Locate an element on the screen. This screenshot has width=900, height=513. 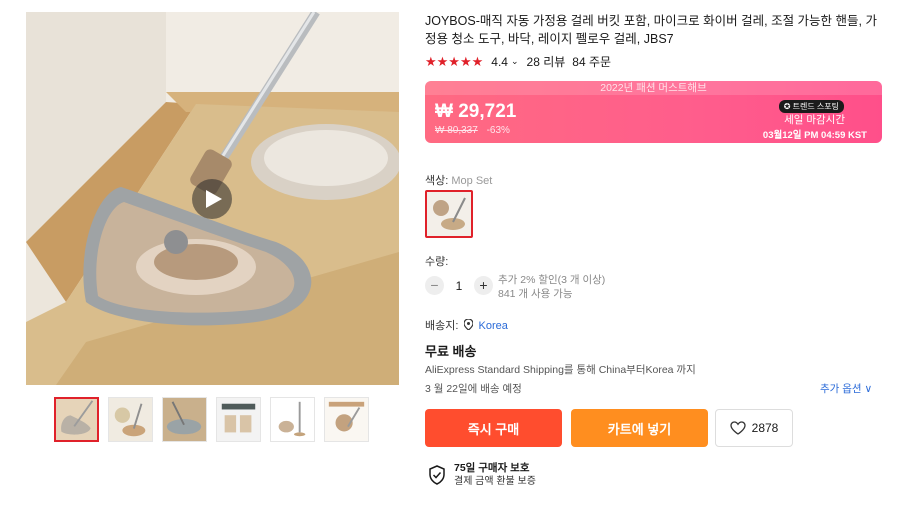
quantity-label: 수량: is located at coordinates (437, 262).